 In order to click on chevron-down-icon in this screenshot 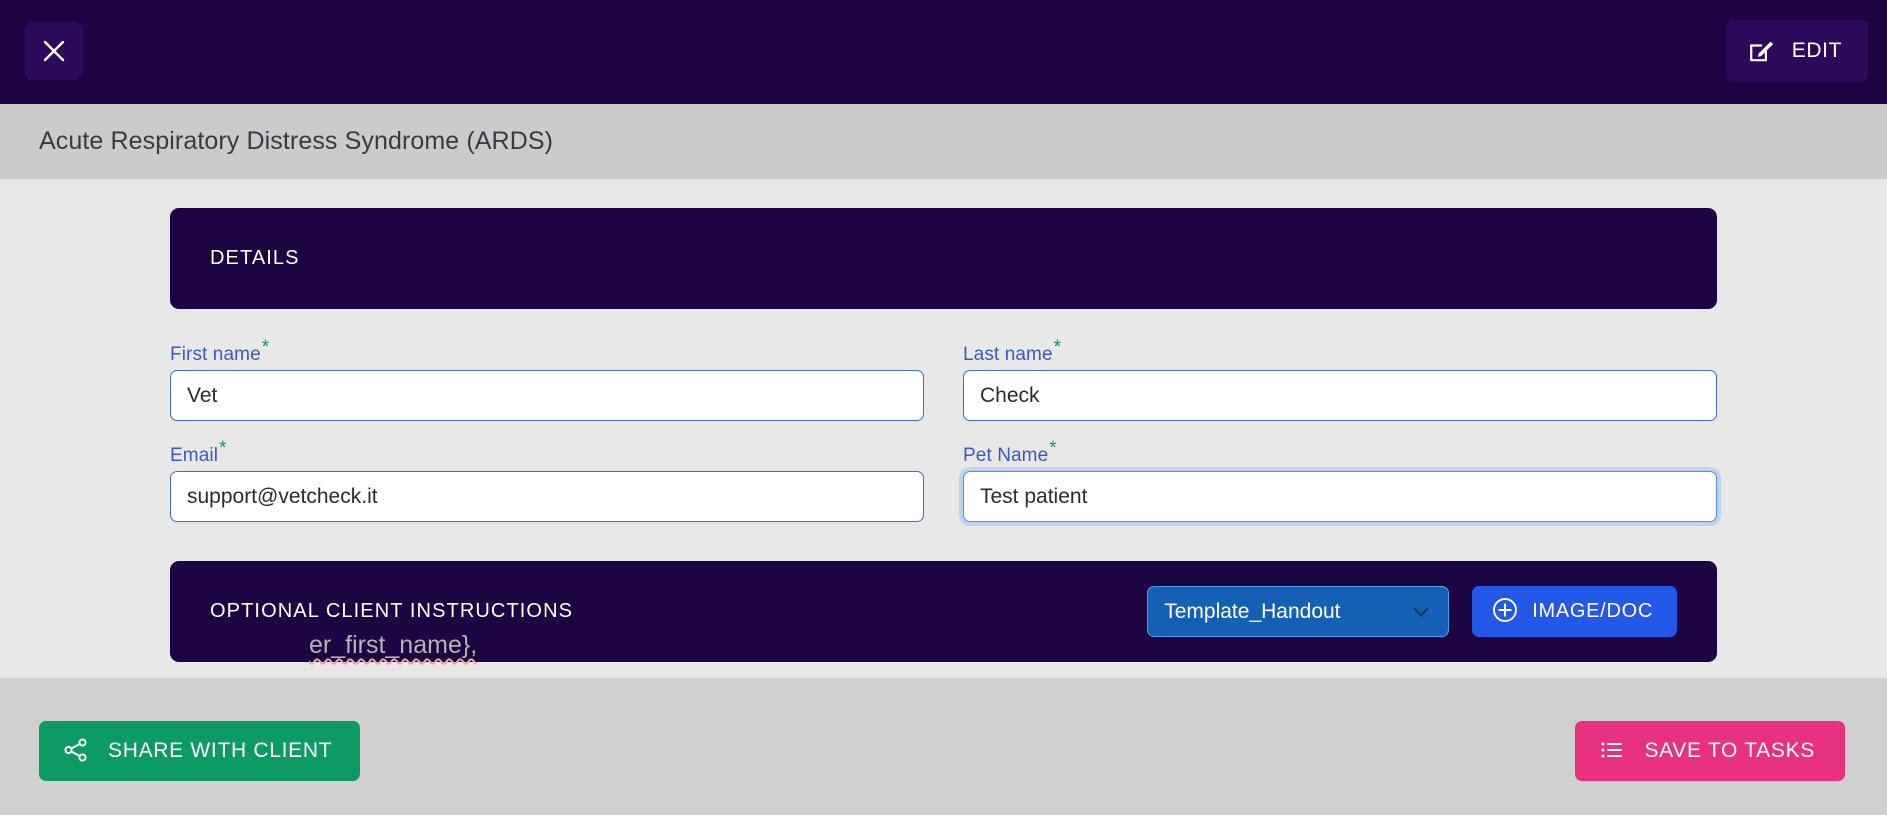, I will do `click(1421, 612)`.